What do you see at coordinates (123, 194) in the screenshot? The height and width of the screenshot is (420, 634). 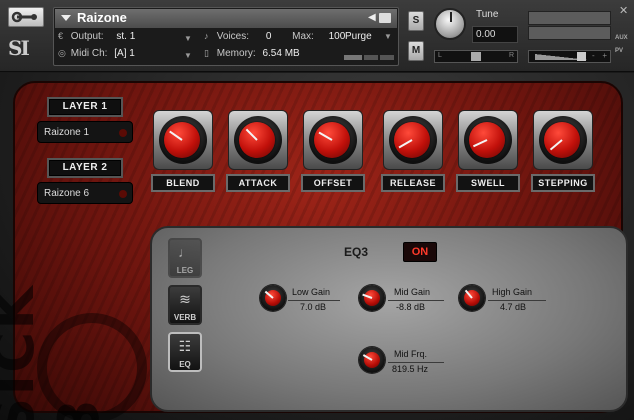 I see `layer2-indicator` at bounding box center [123, 194].